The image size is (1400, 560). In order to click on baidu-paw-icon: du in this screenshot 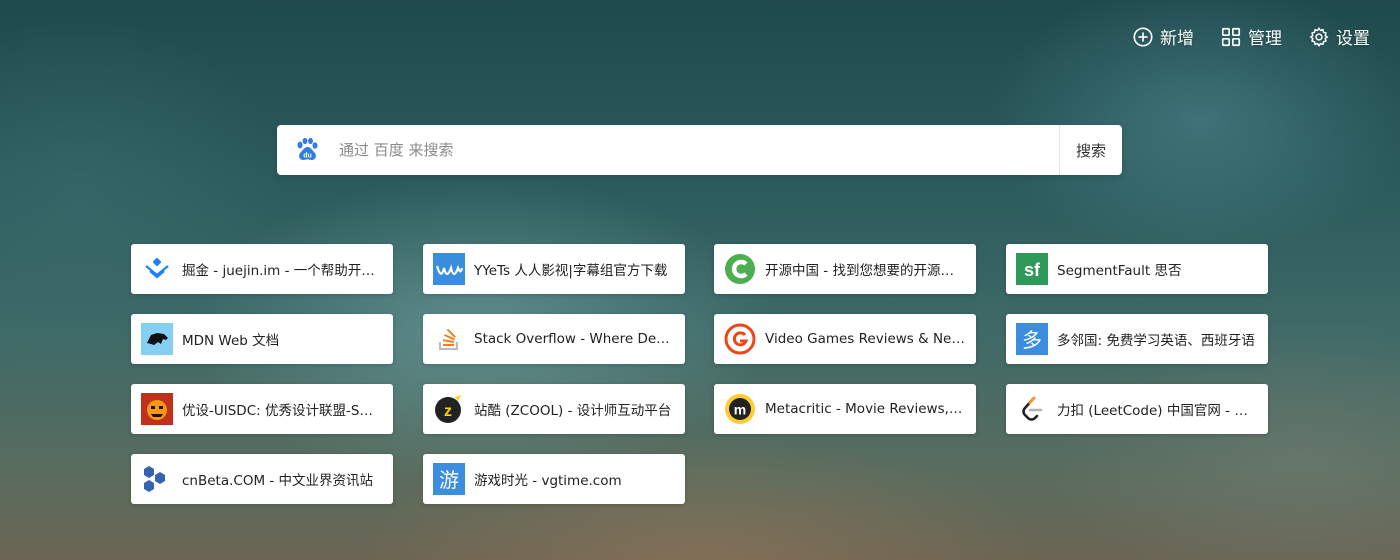, I will do `click(307, 150)`.